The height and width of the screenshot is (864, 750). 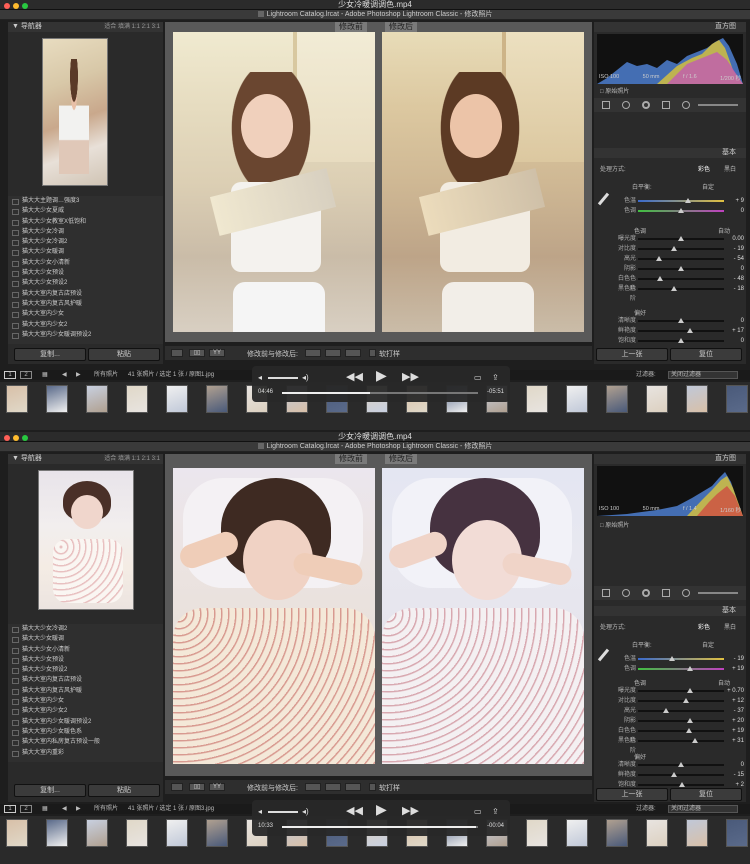 What do you see at coordinates (733, 259) in the screenshot?
I see `slider-value: - 54` at bounding box center [733, 259].